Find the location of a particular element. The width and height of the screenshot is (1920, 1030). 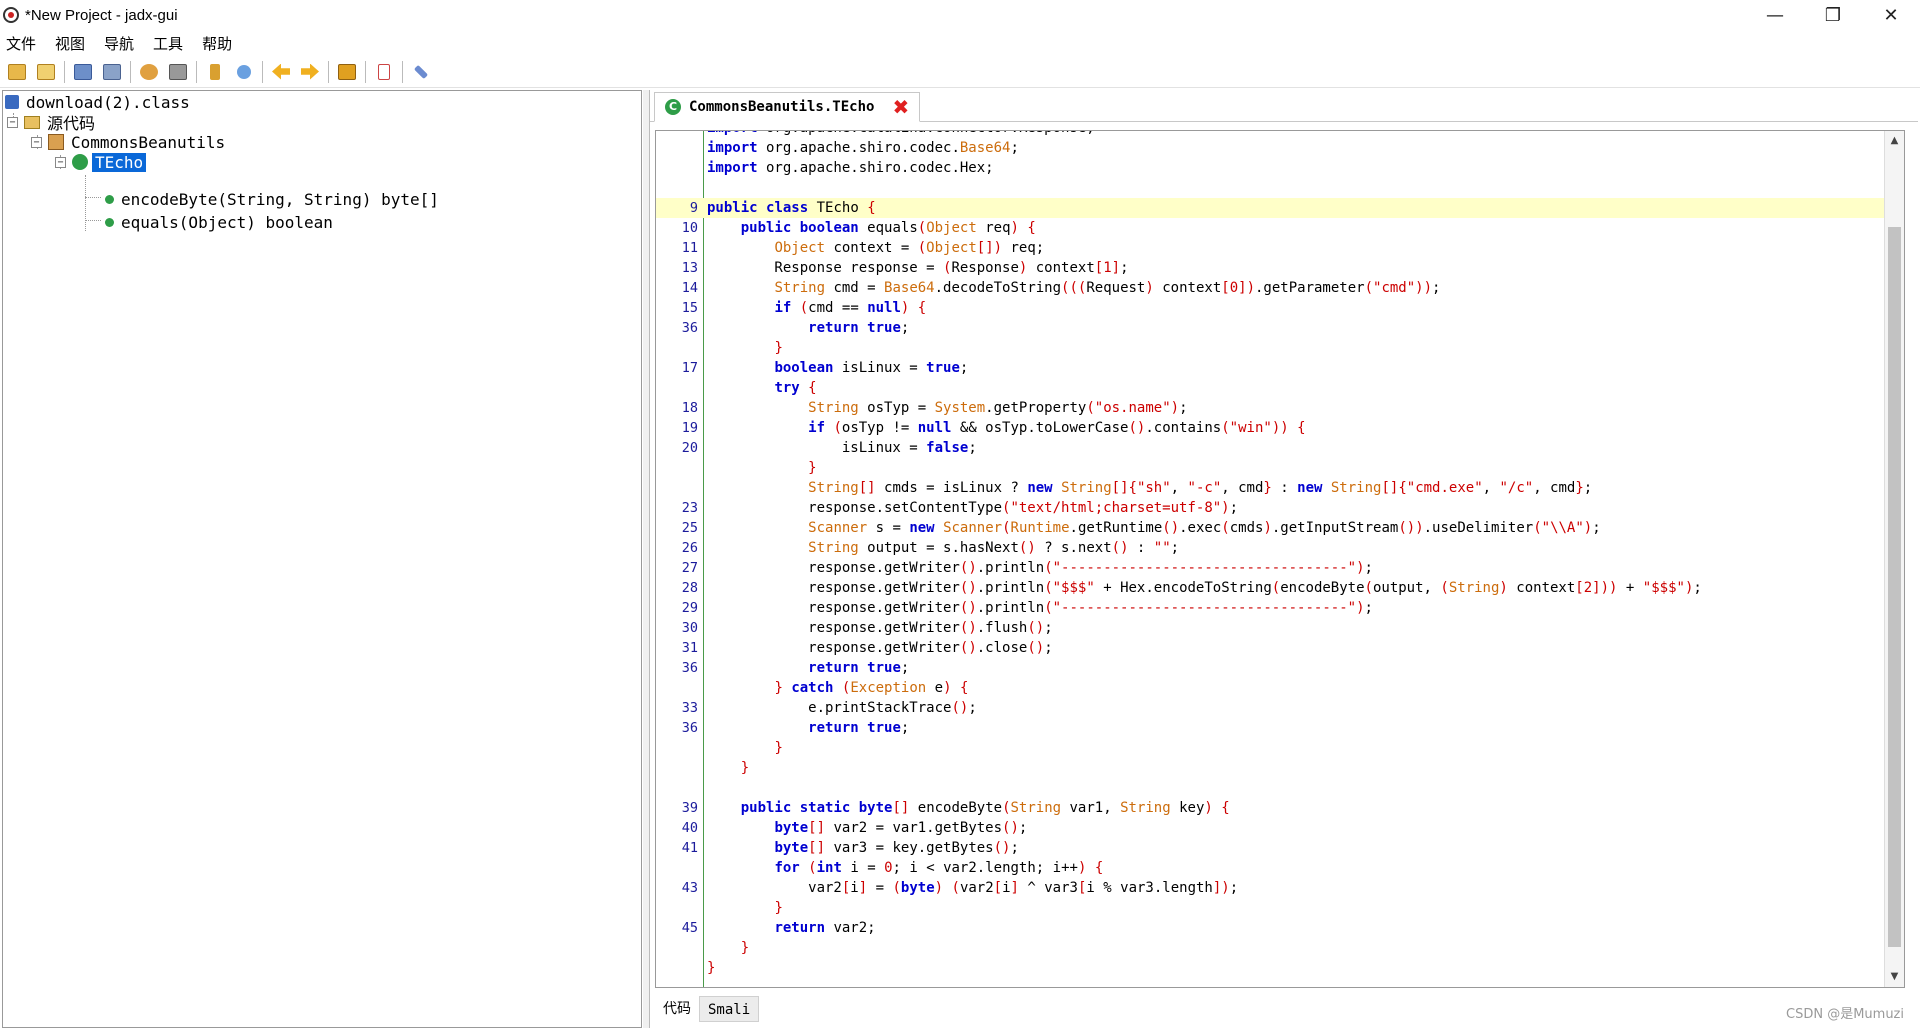

toolbar-separator is located at coordinates (196, 71).